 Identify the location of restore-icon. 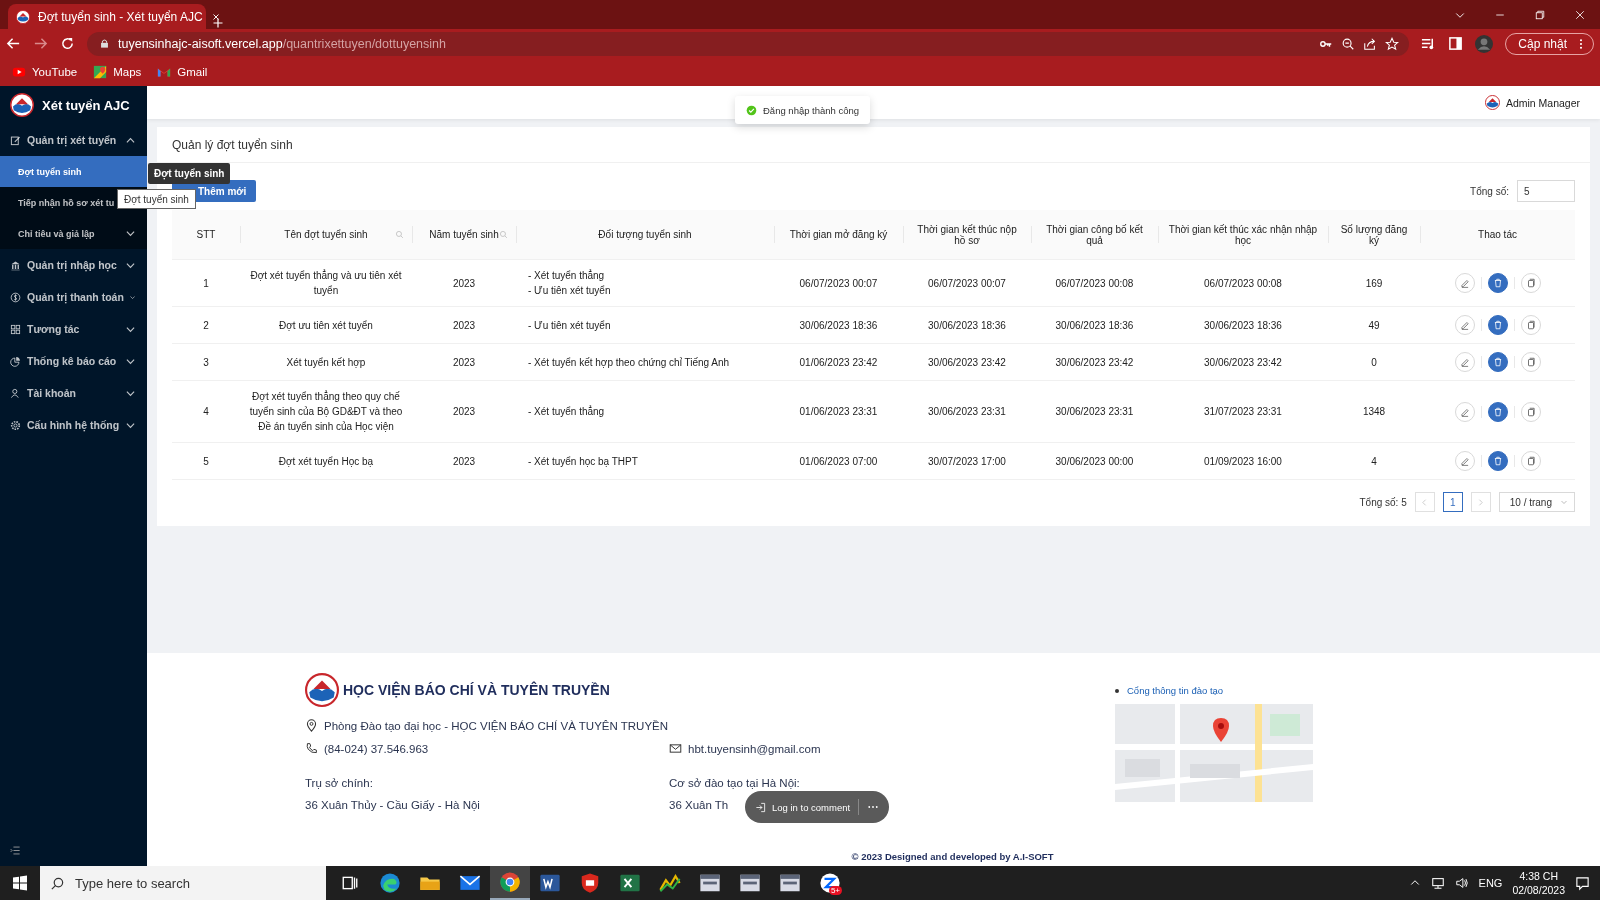
(1540, 14).